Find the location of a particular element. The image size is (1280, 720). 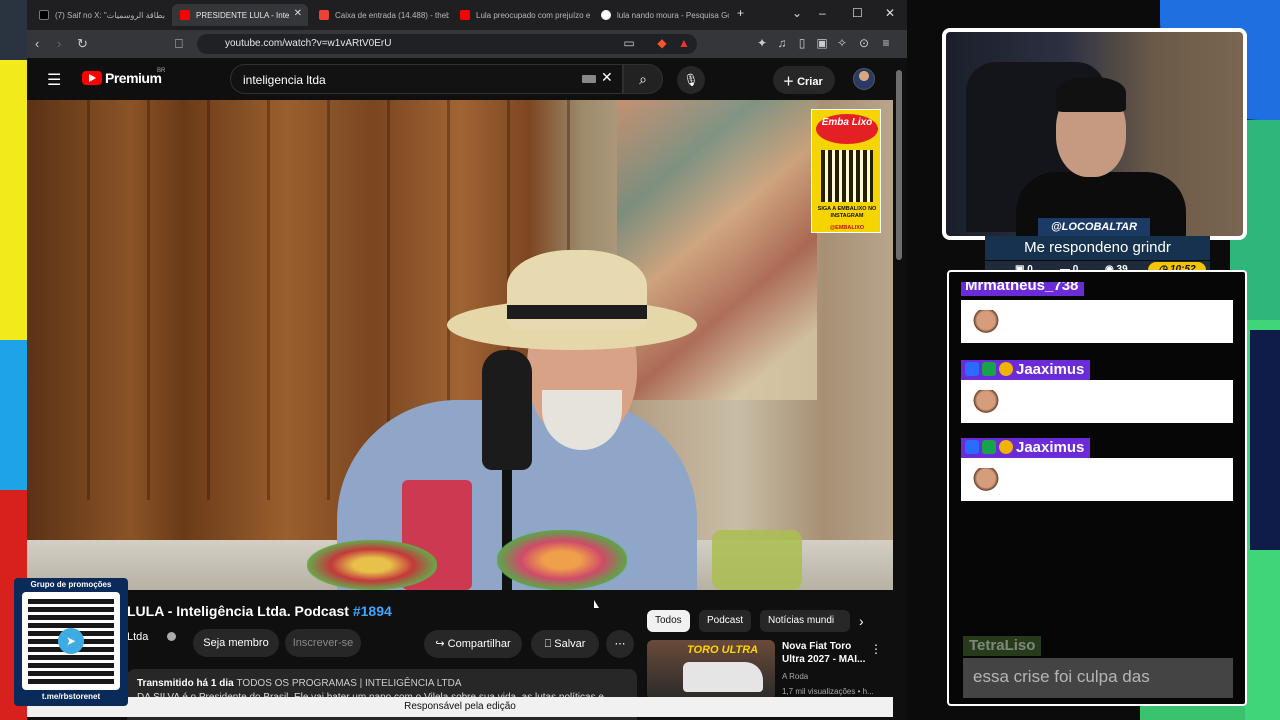

search-input: inteligencia ltda is located at coordinates (426, 79).